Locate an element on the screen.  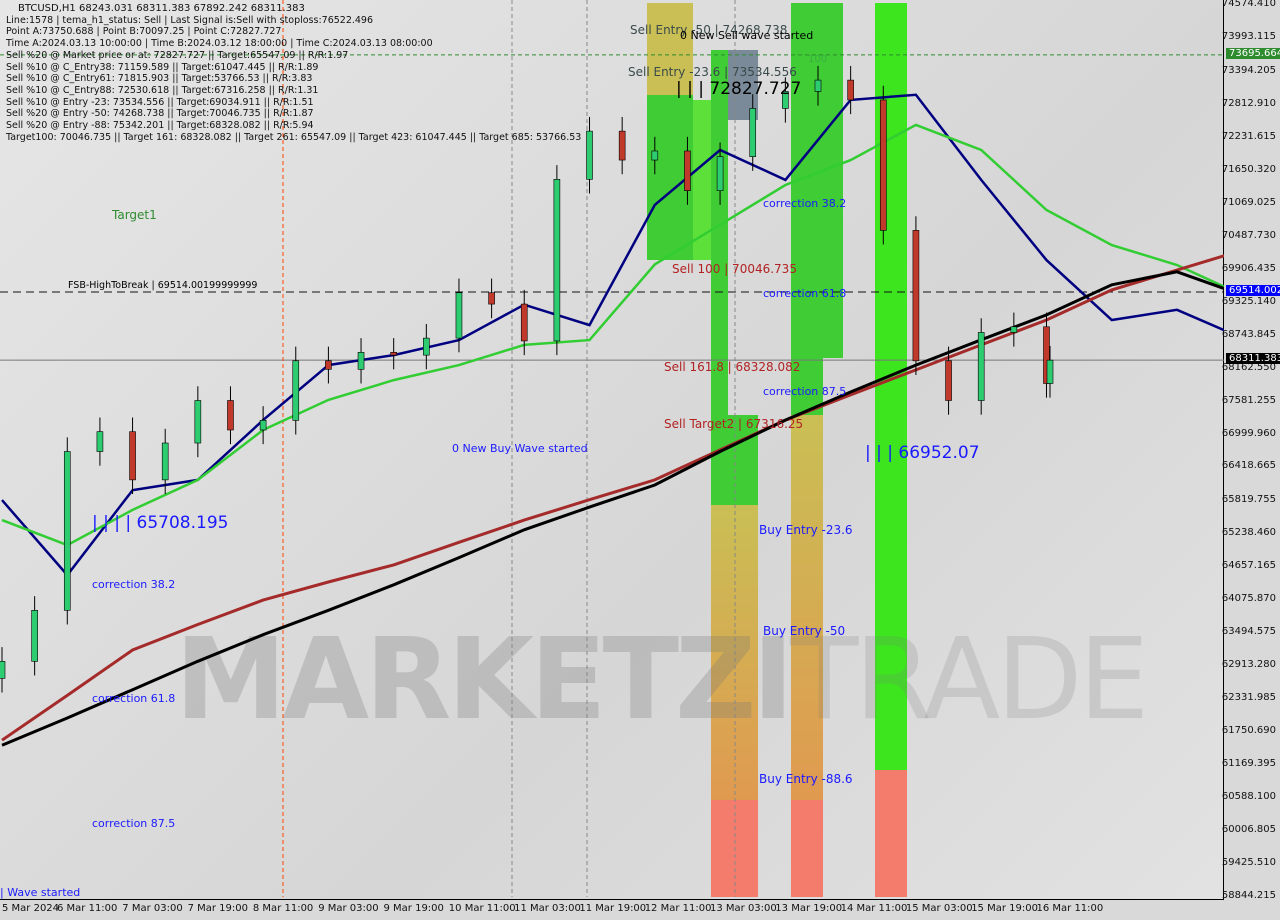
annotation: 100 is located at coordinates (818, 59).